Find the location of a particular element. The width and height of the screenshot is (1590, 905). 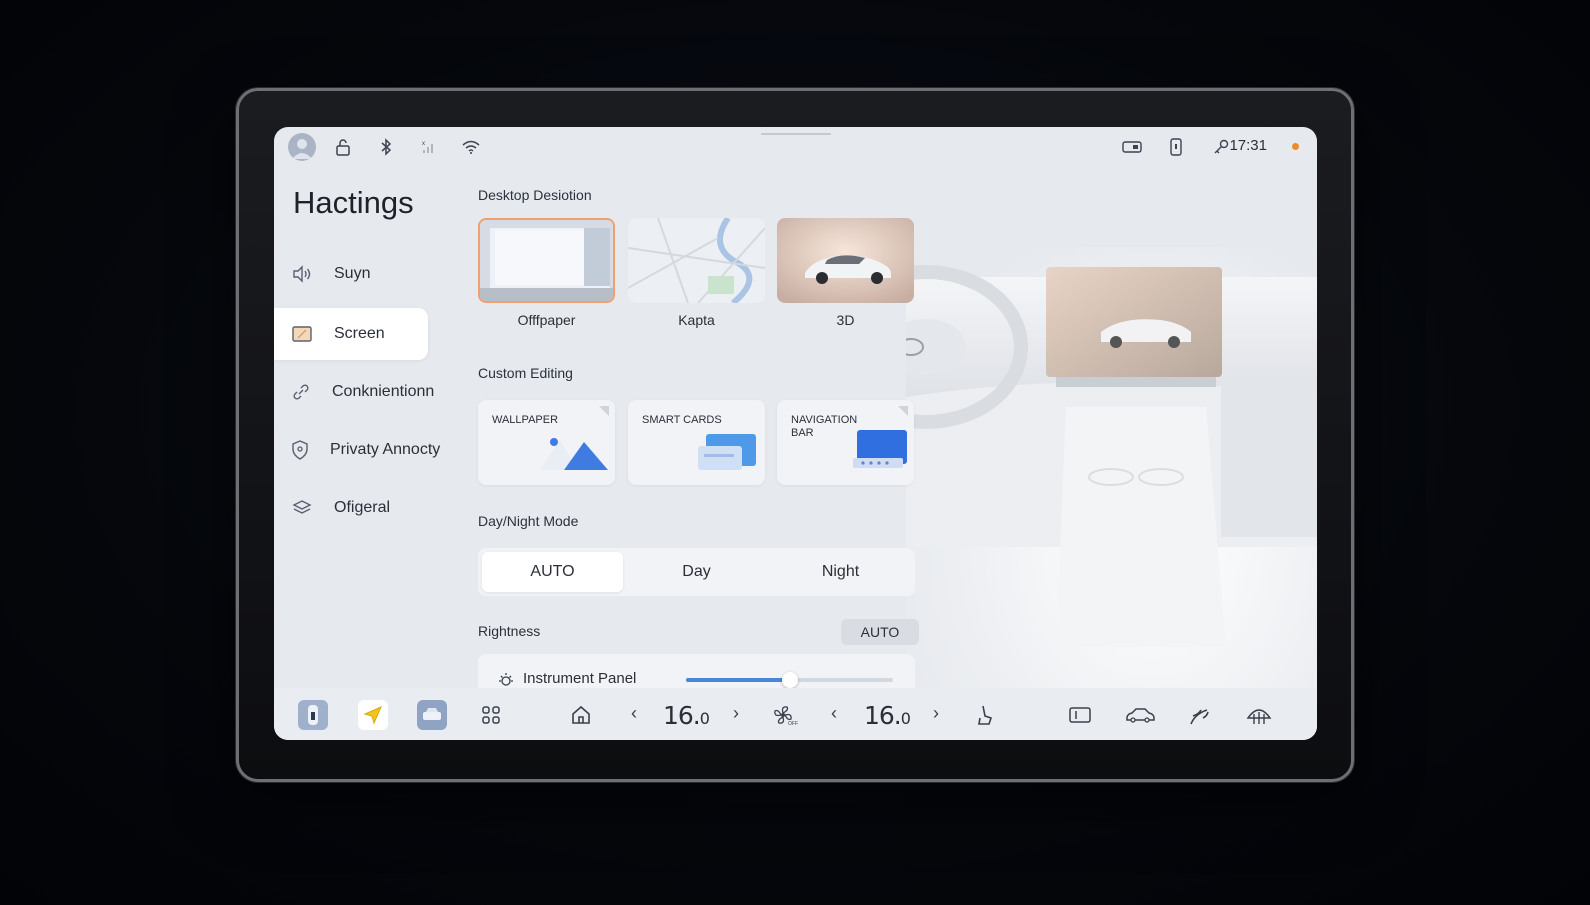

desktop-option-label: Kapta is located at coordinates (696, 320).